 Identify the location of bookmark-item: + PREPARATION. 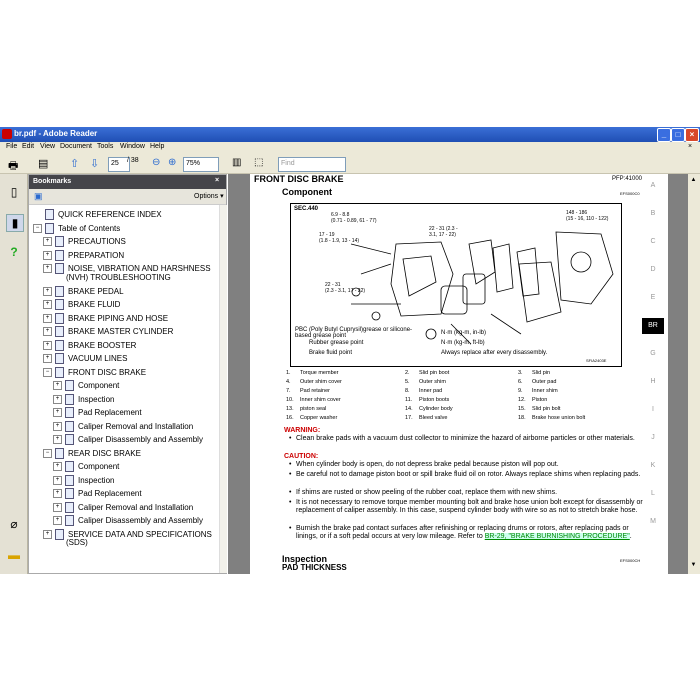
(83, 255).